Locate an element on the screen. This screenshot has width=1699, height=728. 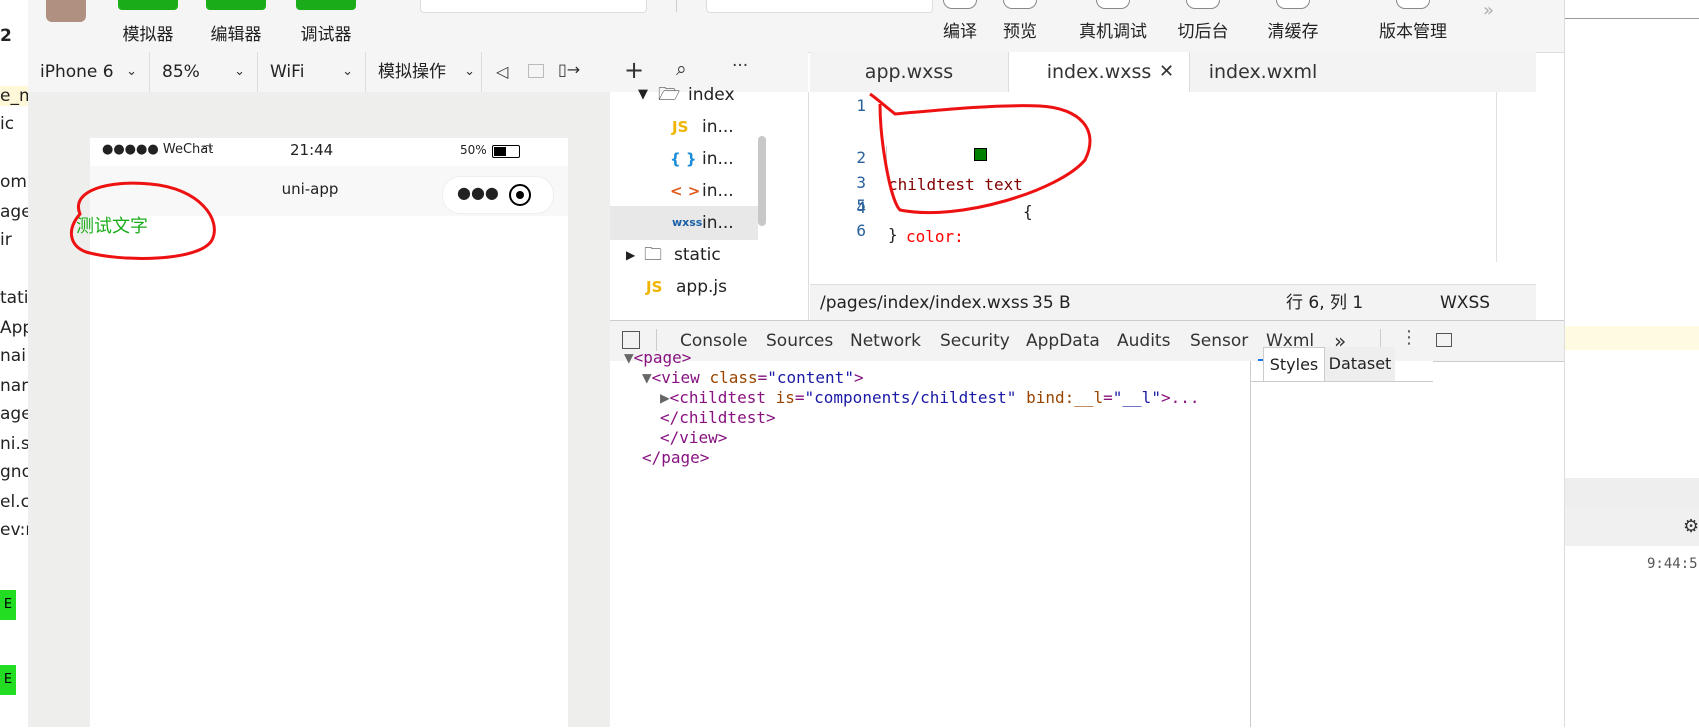
red-circle-phone-text is located at coordinates (143, 220).